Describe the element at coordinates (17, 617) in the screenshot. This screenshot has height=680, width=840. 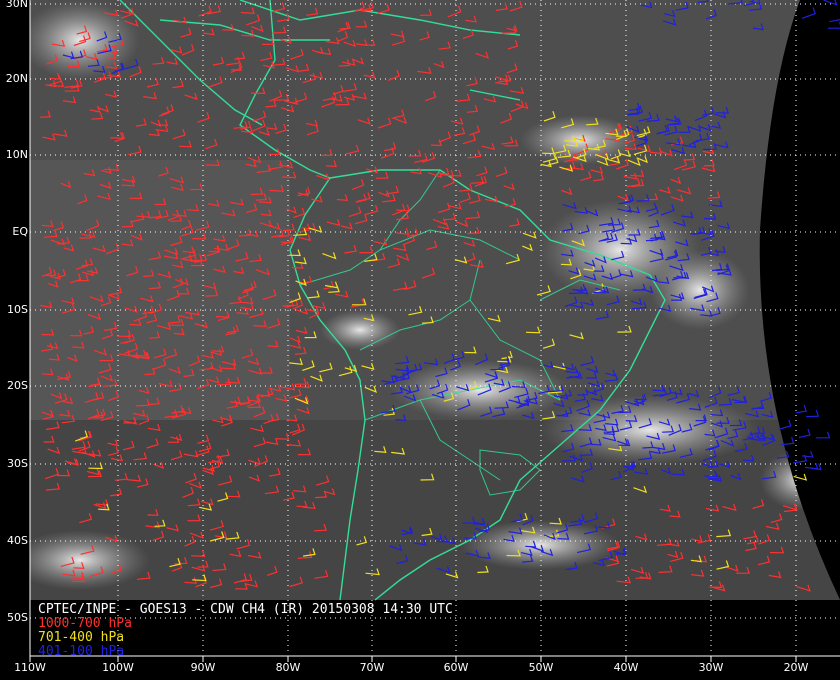
I see `lat-label-50s: 50S` at that location.